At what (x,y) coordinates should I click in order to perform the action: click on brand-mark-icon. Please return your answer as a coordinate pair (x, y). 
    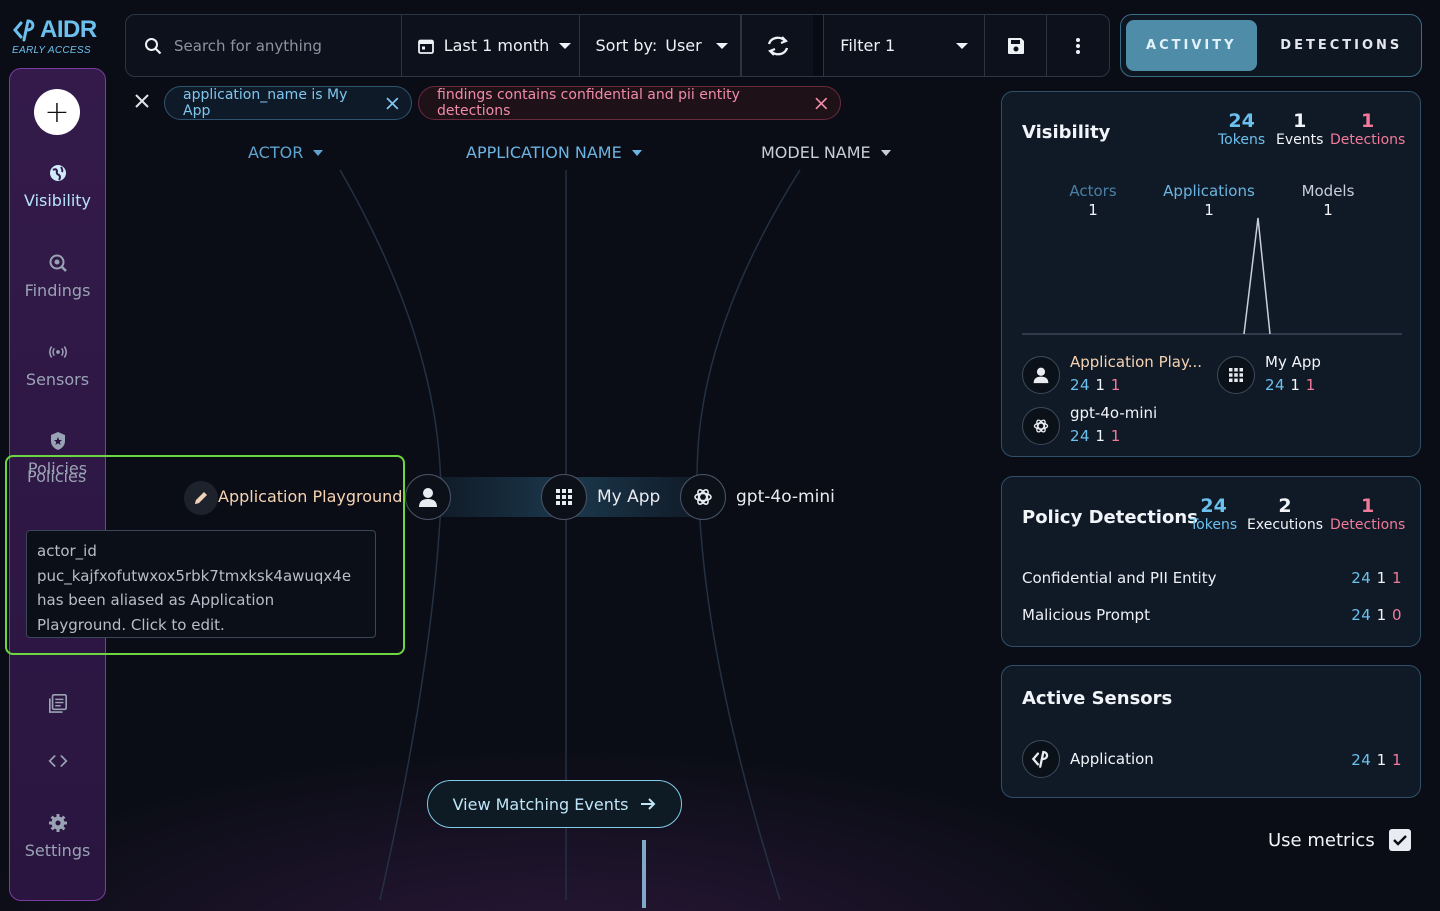
    Looking at the image, I should click on (1041, 759).